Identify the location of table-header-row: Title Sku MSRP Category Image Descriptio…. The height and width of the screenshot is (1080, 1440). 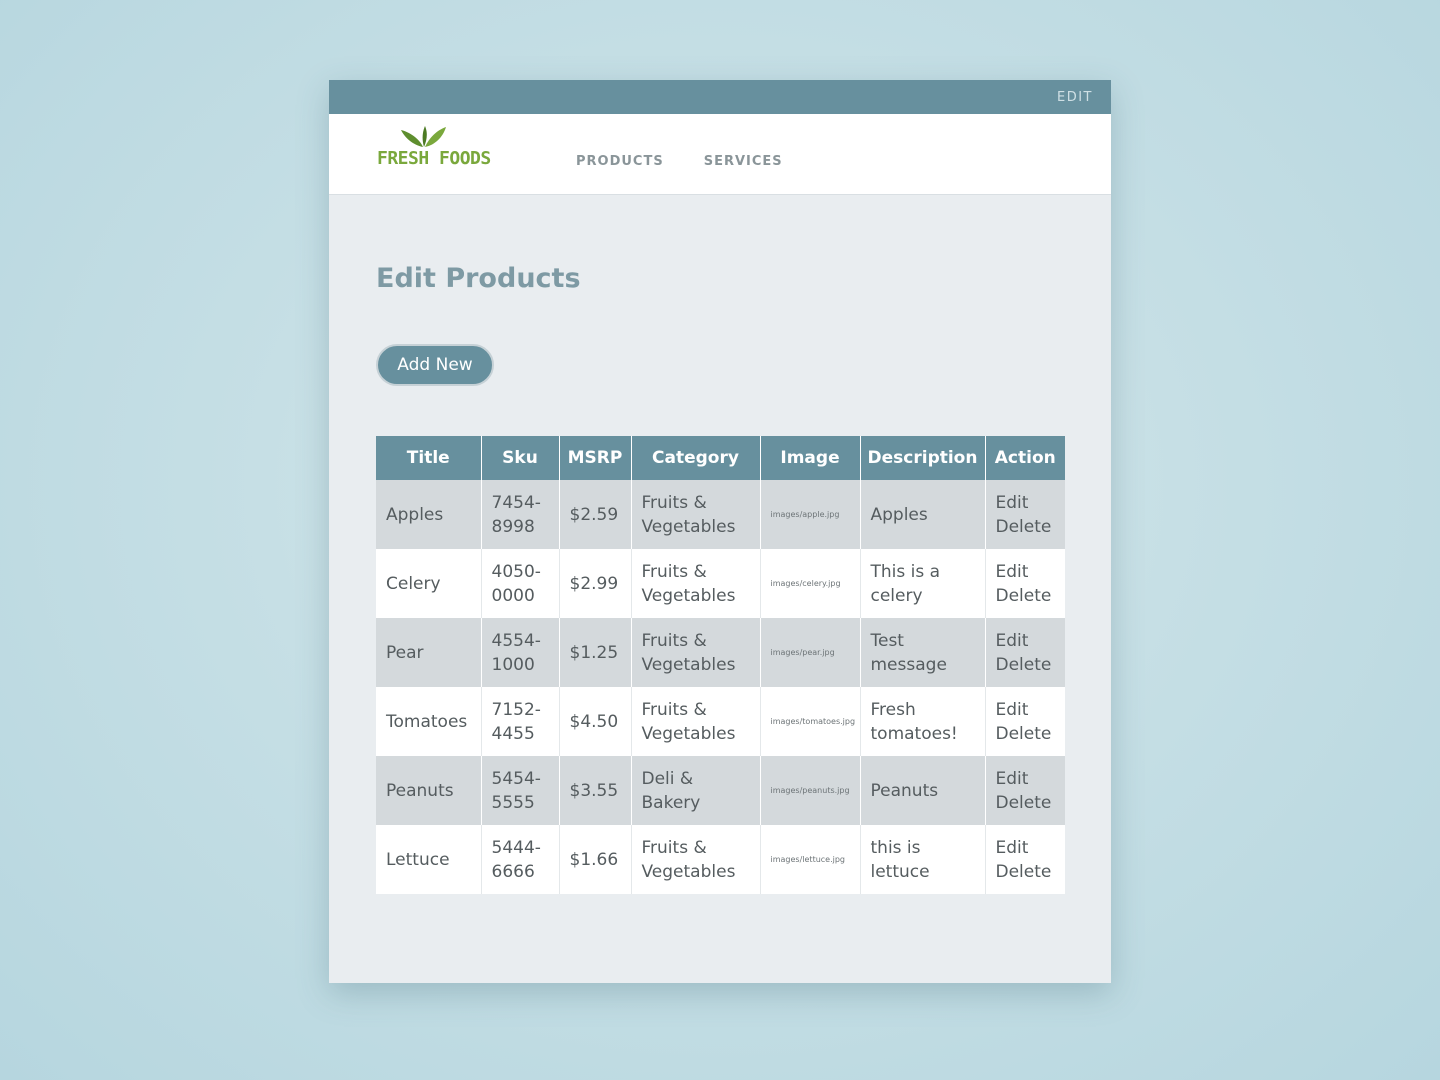
(720, 458).